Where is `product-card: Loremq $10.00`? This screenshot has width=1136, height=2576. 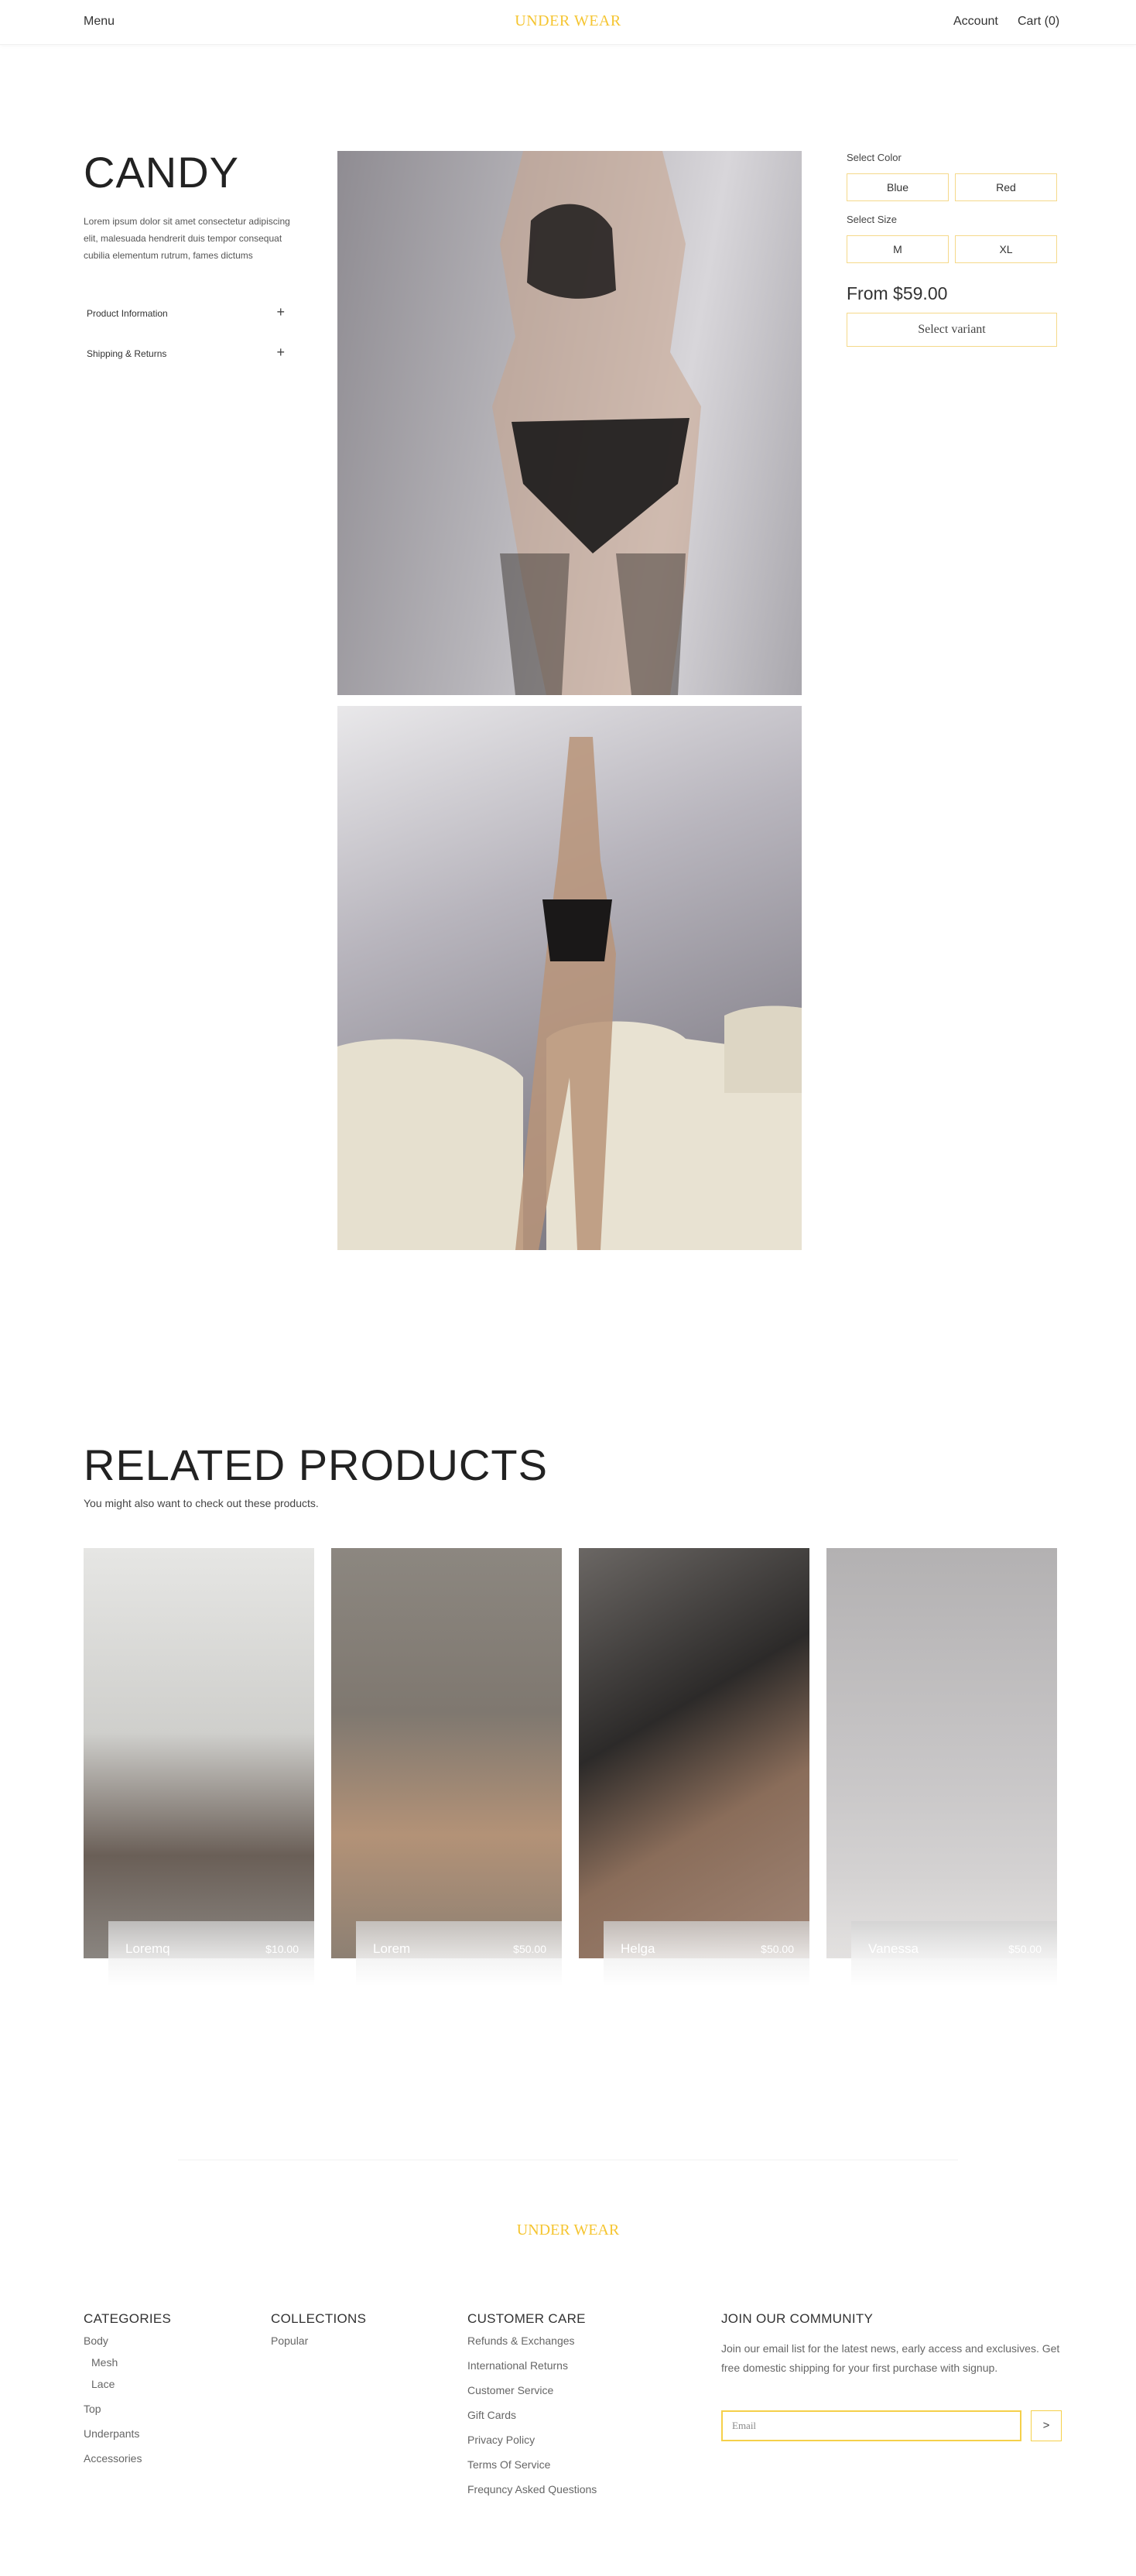
product-card: Loremq $10.00 is located at coordinates (199, 1767).